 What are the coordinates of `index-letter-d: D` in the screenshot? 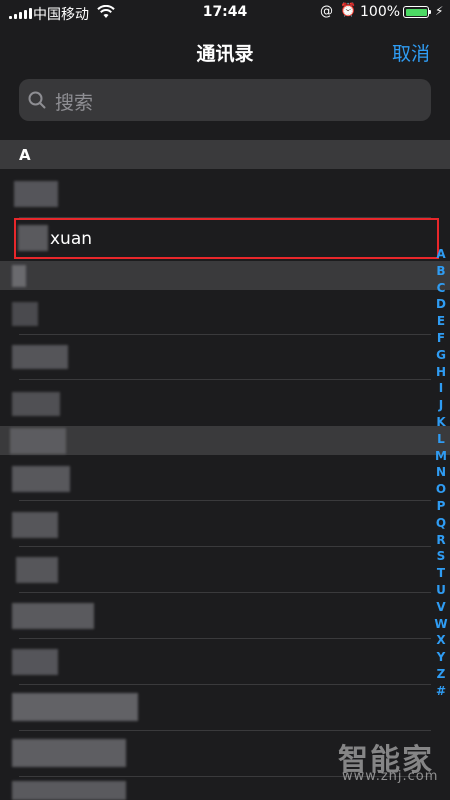 It's located at (441, 304).